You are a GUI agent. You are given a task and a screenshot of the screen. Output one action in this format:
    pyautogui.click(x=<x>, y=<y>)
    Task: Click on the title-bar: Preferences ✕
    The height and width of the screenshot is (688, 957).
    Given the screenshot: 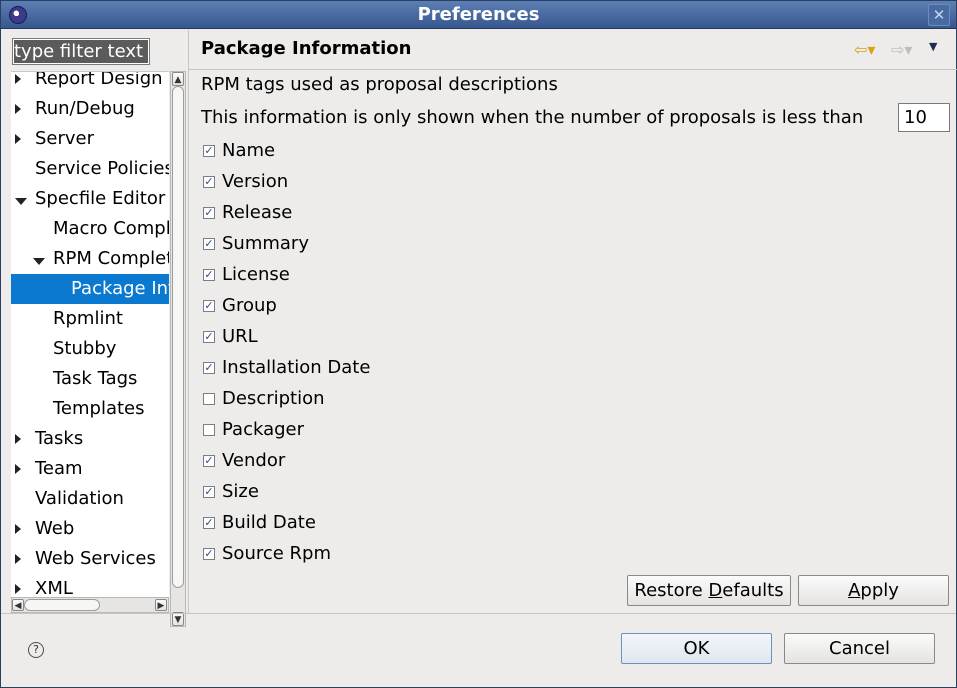 What is the action you would take?
    pyautogui.click(x=478, y=15)
    